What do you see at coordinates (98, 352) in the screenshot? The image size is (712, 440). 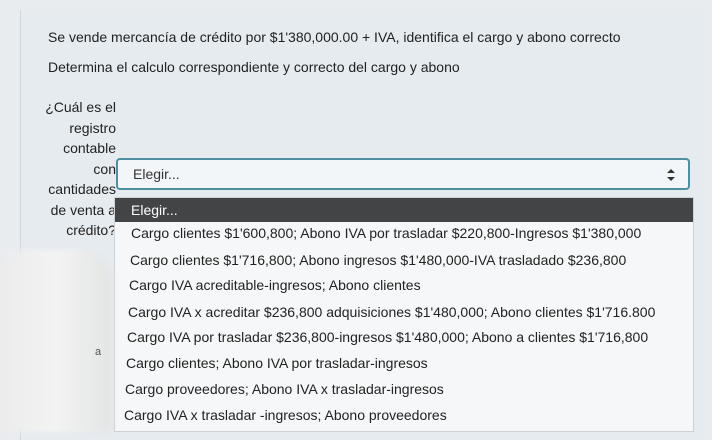 I see `stray-mark-text: a` at bounding box center [98, 352].